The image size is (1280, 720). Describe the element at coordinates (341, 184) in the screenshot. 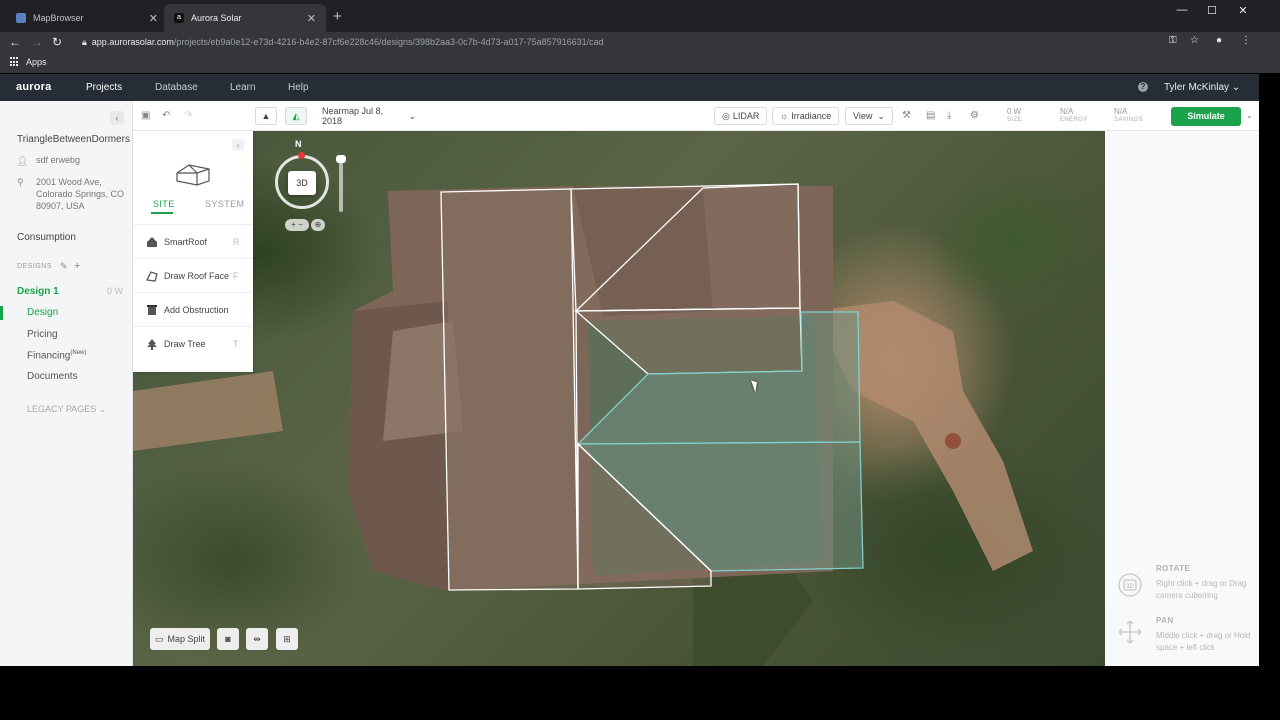

I see `zoom-slider` at that location.